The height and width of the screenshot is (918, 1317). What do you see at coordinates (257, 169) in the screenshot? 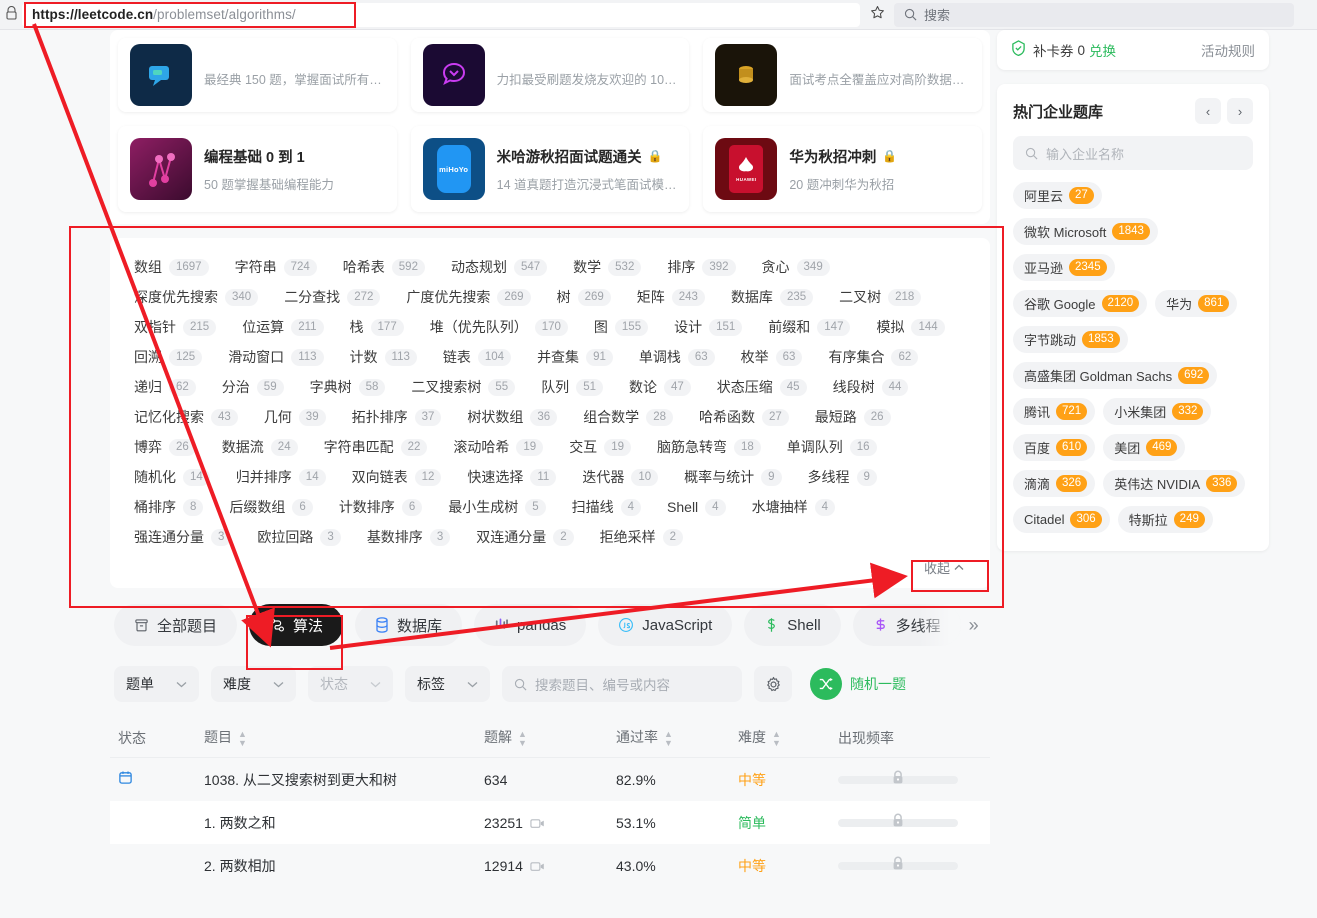
I see `study-plan-card: 编程基础 0 到 1 50 题掌握基础编程能力` at bounding box center [257, 169].